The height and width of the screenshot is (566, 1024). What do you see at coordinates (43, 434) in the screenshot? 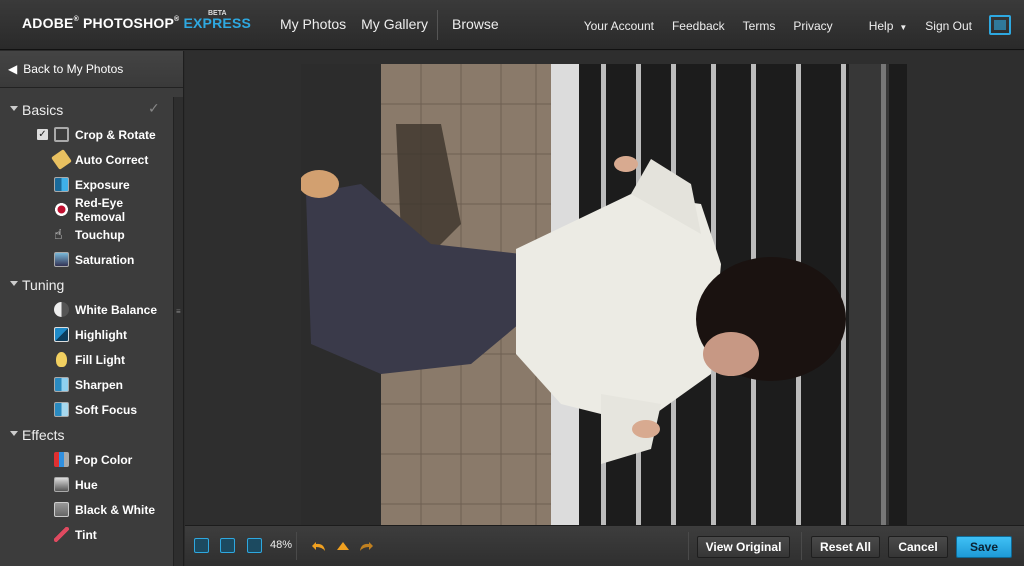
I see `section-title: Effects` at bounding box center [43, 434].